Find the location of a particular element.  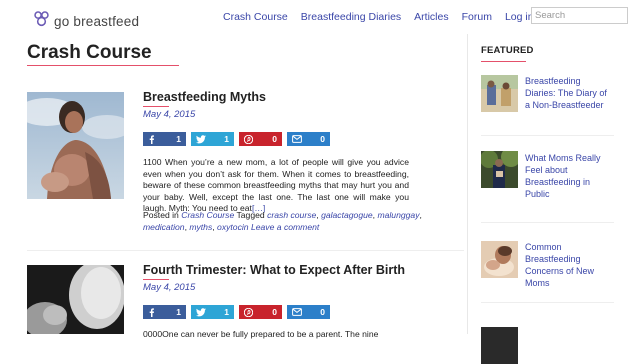

post-title: Breastfeeding Myths is located at coordinates (204, 97).